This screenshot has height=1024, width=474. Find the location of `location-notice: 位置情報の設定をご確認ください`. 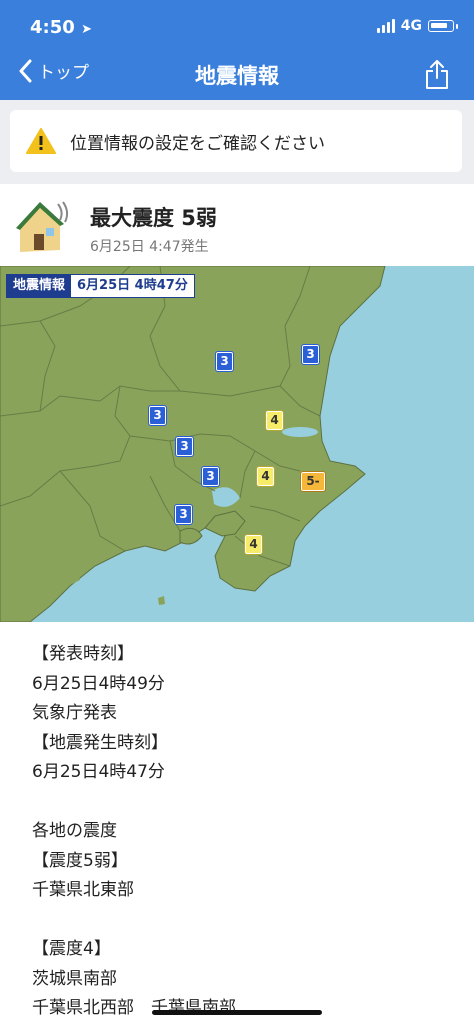

location-notice: 位置情報の設定をご確認ください is located at coordinates (236, 141).